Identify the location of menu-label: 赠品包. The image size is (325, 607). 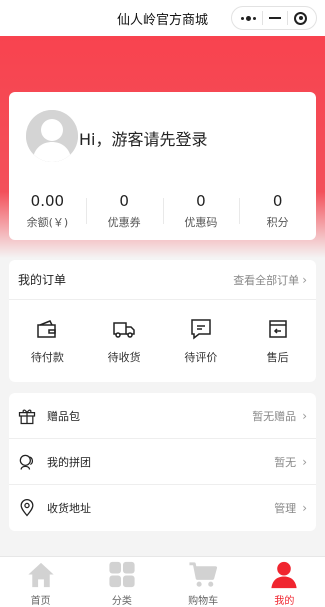
(63, 416).